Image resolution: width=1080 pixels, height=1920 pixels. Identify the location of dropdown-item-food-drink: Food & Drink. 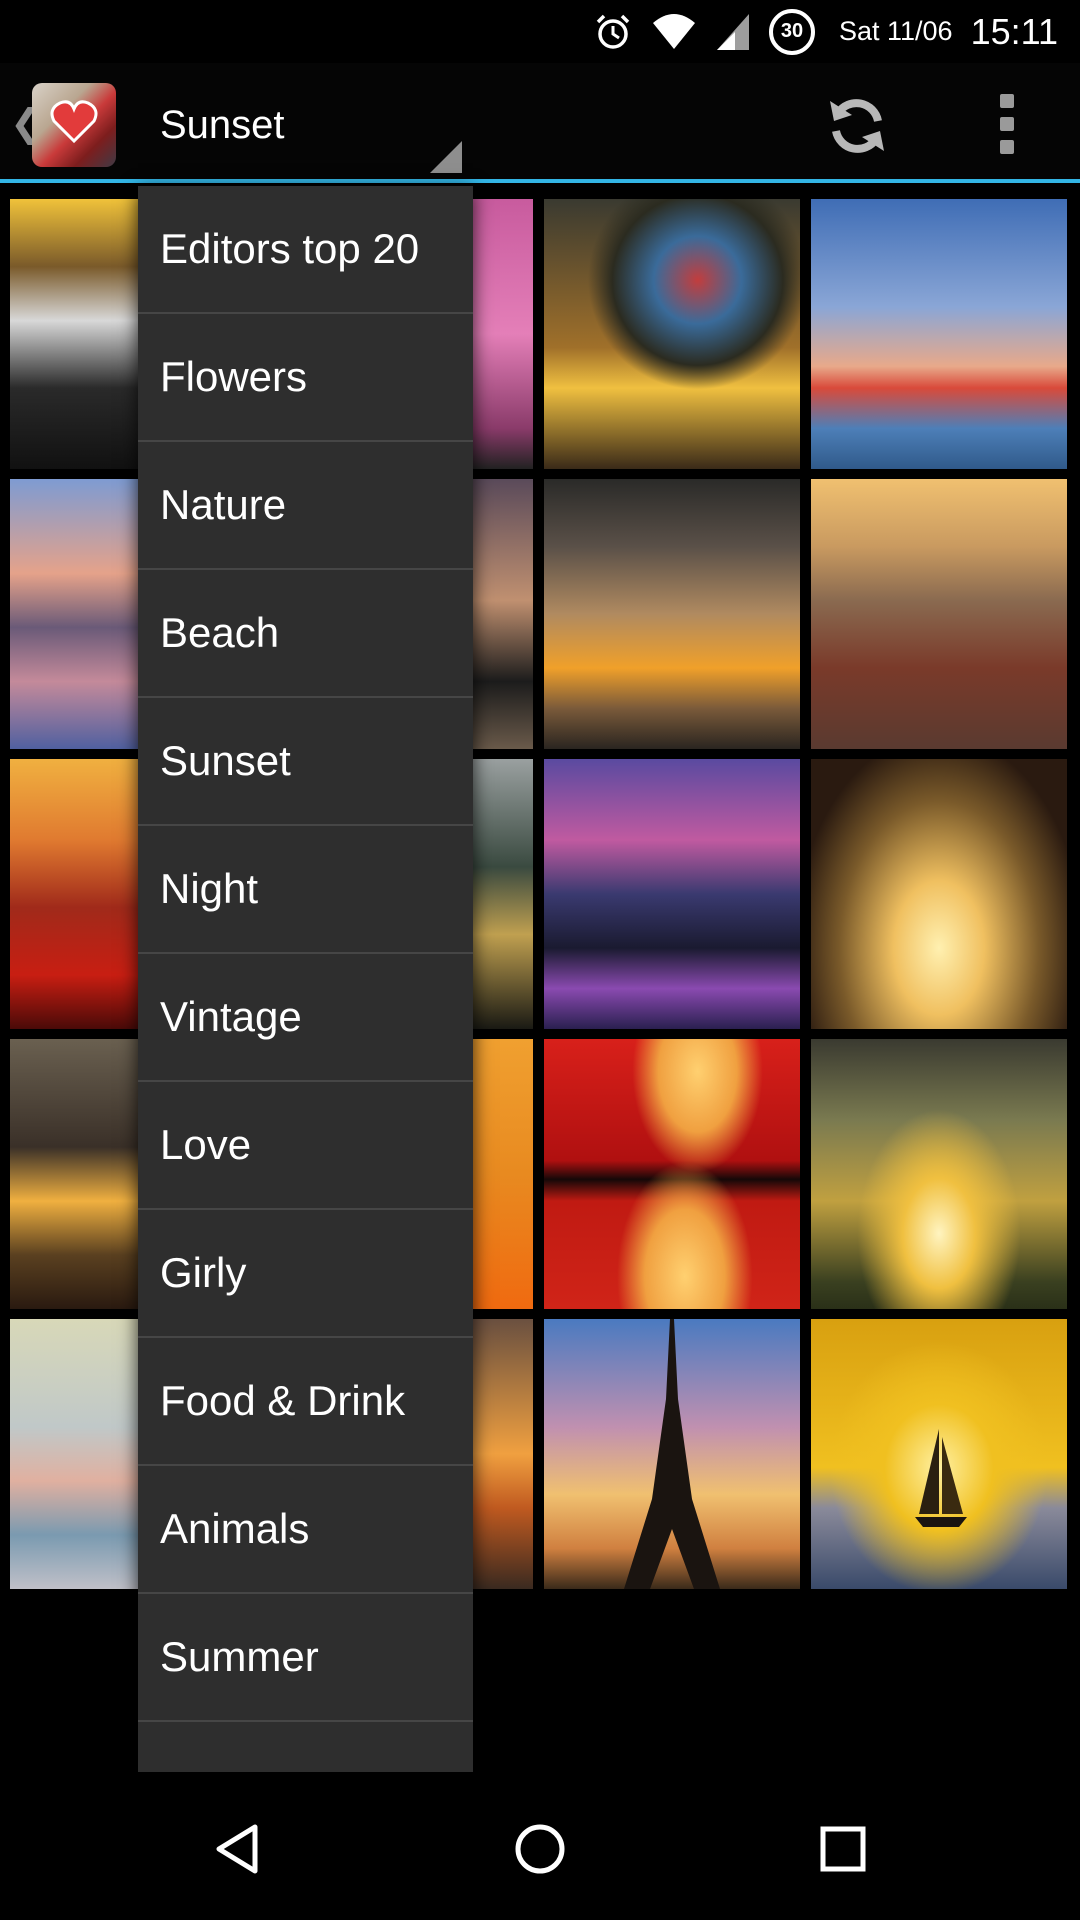
(305, 1402).